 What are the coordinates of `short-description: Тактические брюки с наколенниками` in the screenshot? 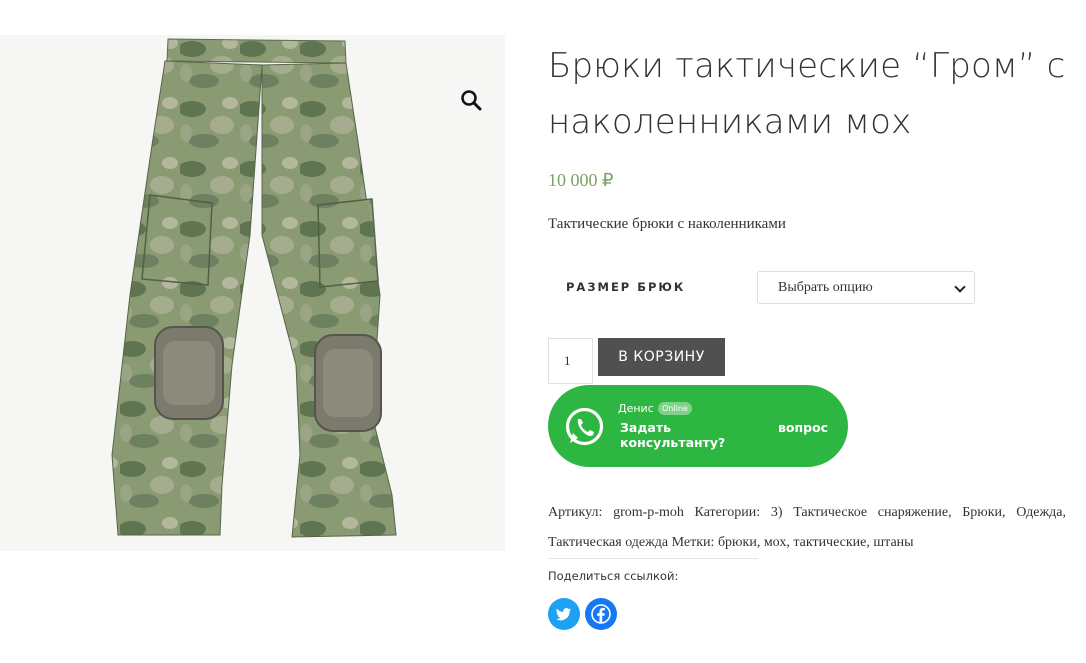 It's located at (667, 224).